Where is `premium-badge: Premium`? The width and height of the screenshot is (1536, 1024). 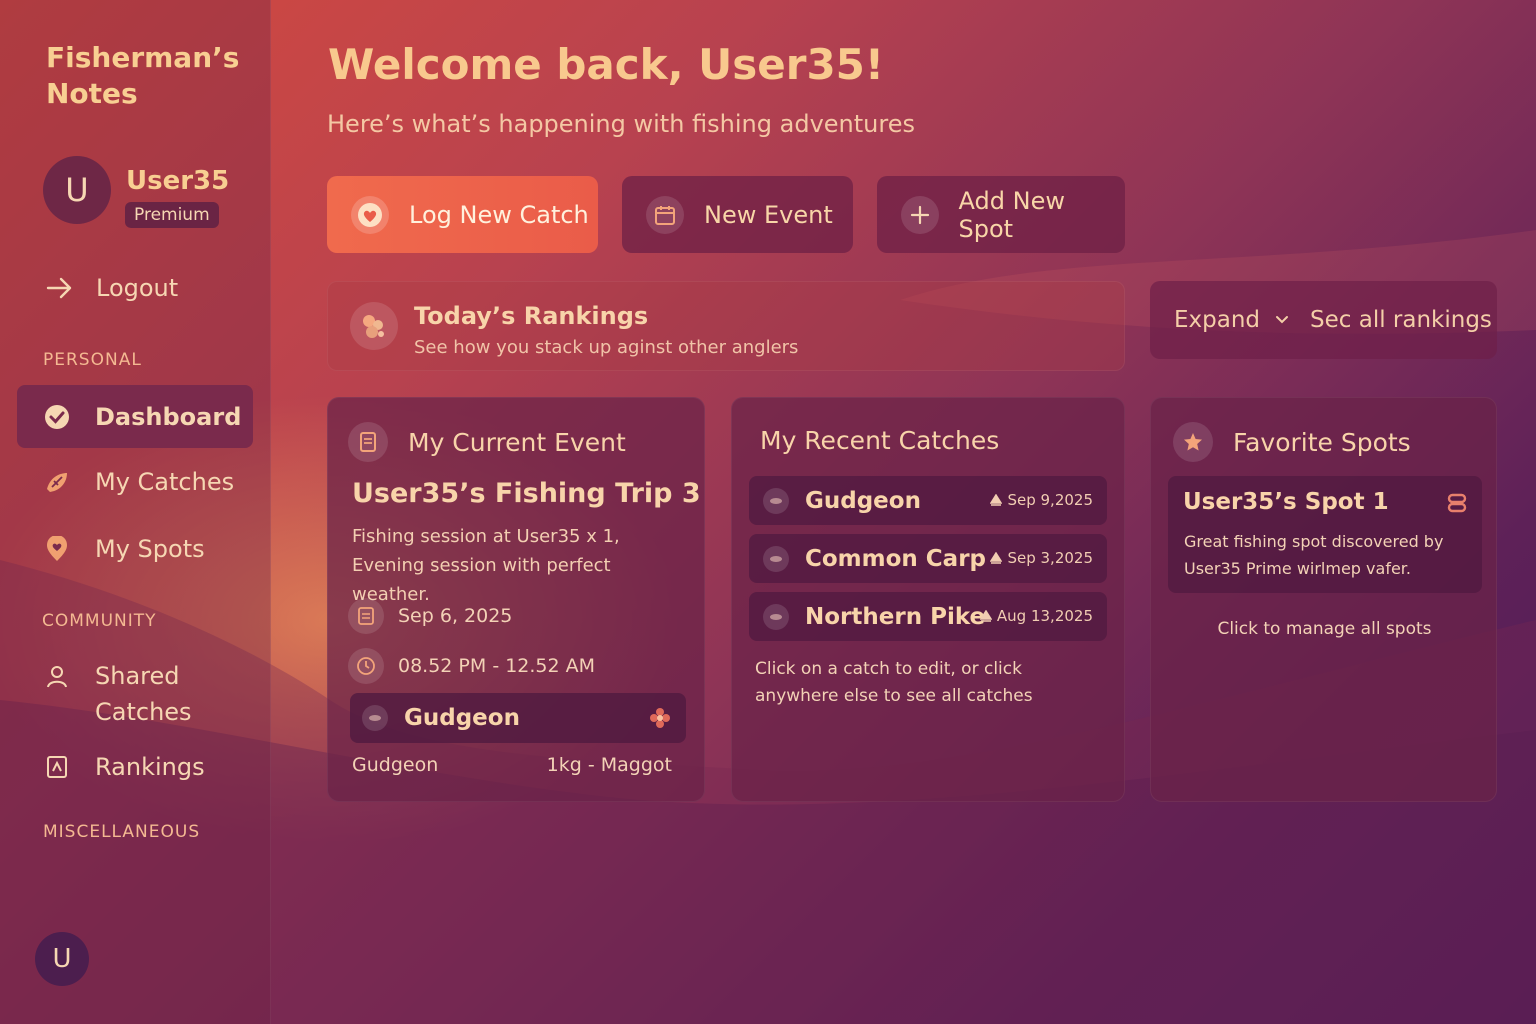
premium-badge: Premium is located at coordinates (172, 215).